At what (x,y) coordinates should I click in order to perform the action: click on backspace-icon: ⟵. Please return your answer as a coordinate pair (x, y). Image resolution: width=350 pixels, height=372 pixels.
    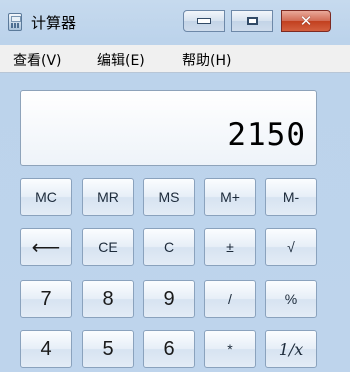
    Looking at the image, I should click on (46, 247).